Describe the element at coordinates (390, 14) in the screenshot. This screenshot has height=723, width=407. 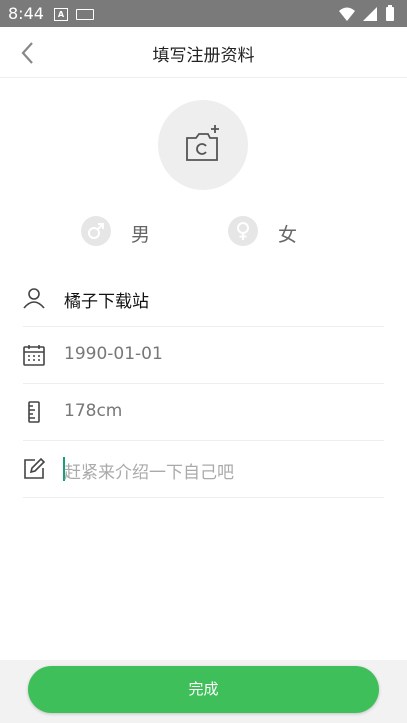
I see `battery-icon` at that location.